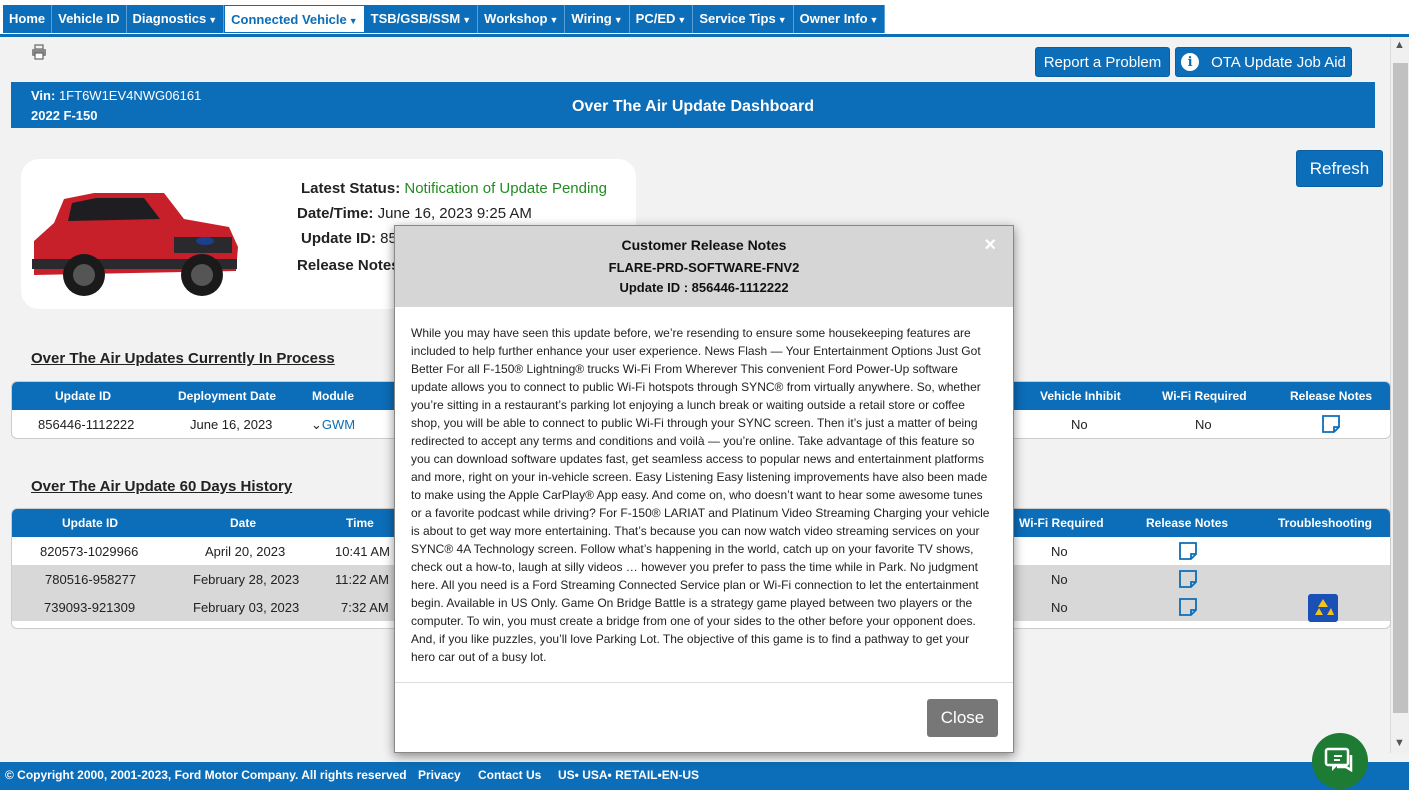 This screenshot has width=1409, height=790. Describe the element at coordinates (439, 775) in the screenshot. I see `privacy-link: Privacy` at that location.